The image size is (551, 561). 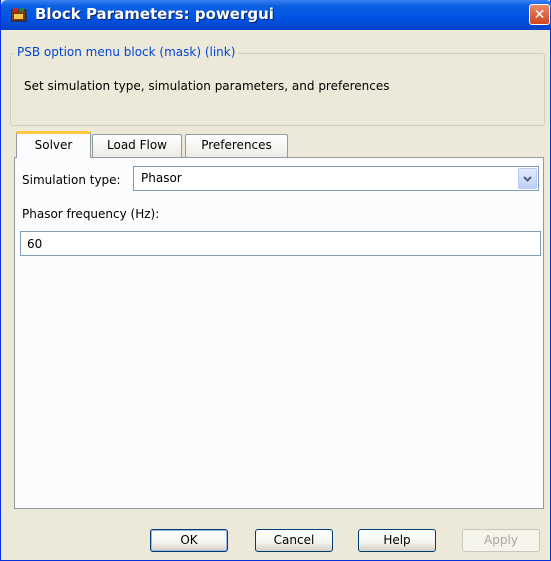 I want to click on close-button: ✕, so click(x=539, y=14).